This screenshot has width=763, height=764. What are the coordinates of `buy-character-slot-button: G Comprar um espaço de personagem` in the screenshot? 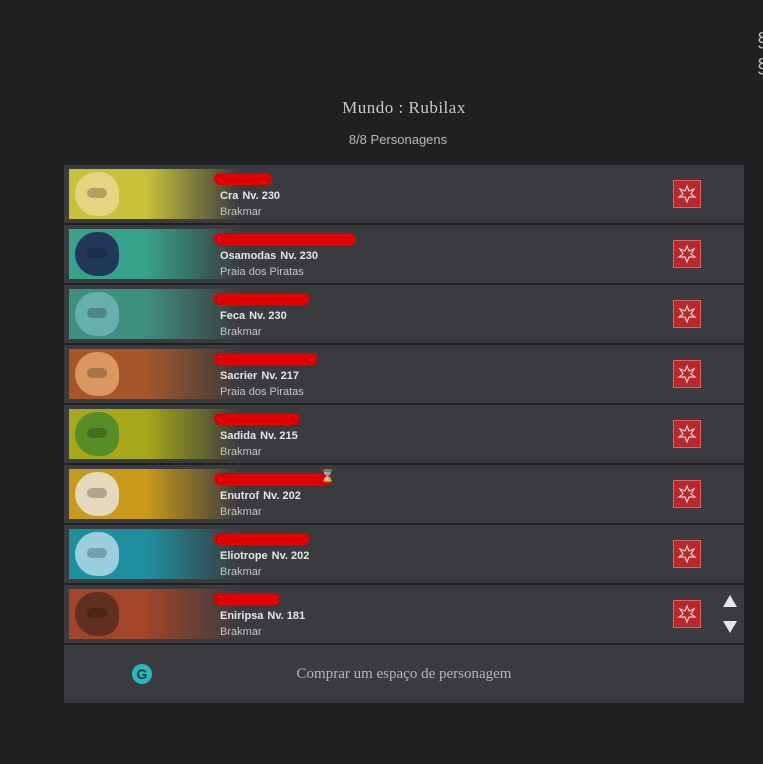 It's located at (404, 674).